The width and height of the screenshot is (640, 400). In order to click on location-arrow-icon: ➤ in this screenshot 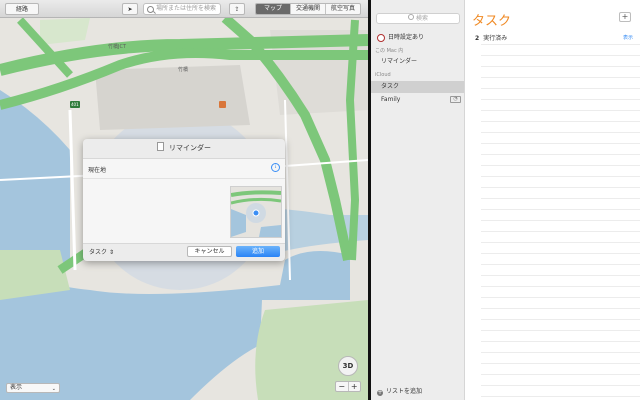, I will do `click(130, 9)`.